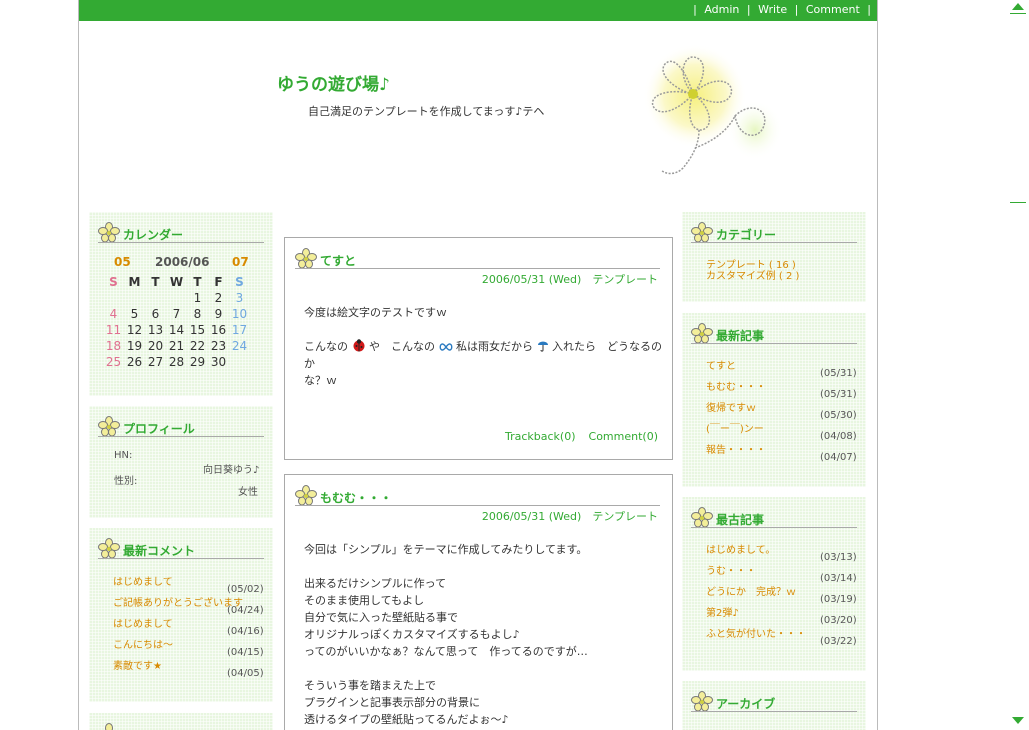 The height and width of the screenshot is (730, 1029). What do you see at coordinates (134, 330) in the screenshot?
I see `calendar-day: 12` at bounding box center [134, 330].